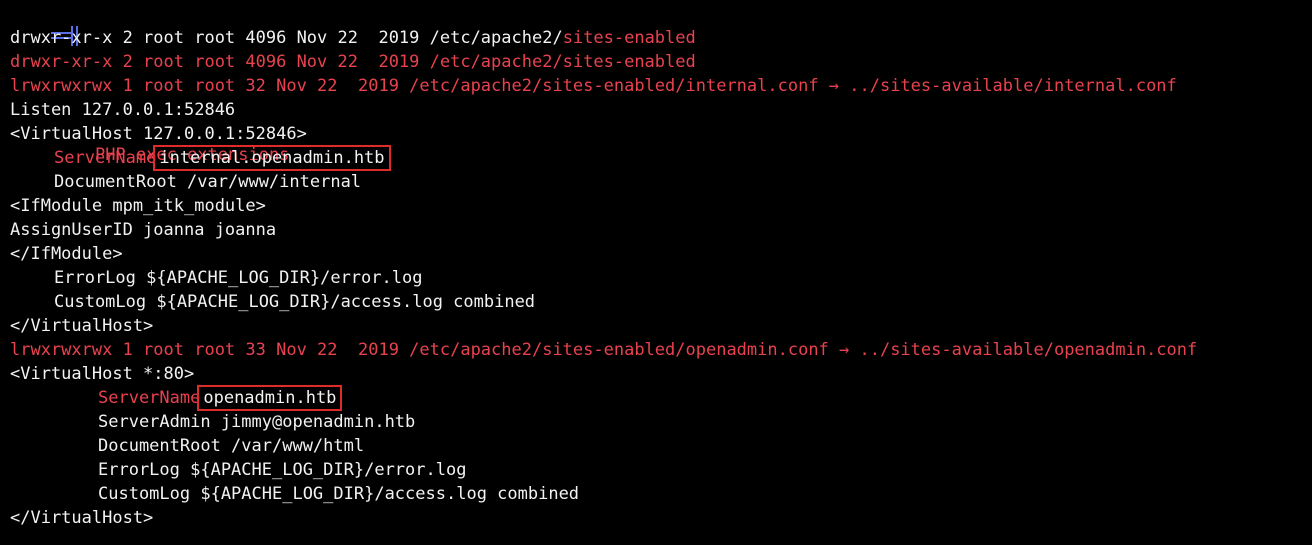 Image resolution: width=1312 pixels, height=545 pixels. I want to click on config-line: Listen 127.0.0.1:52846, so click(123, 110).